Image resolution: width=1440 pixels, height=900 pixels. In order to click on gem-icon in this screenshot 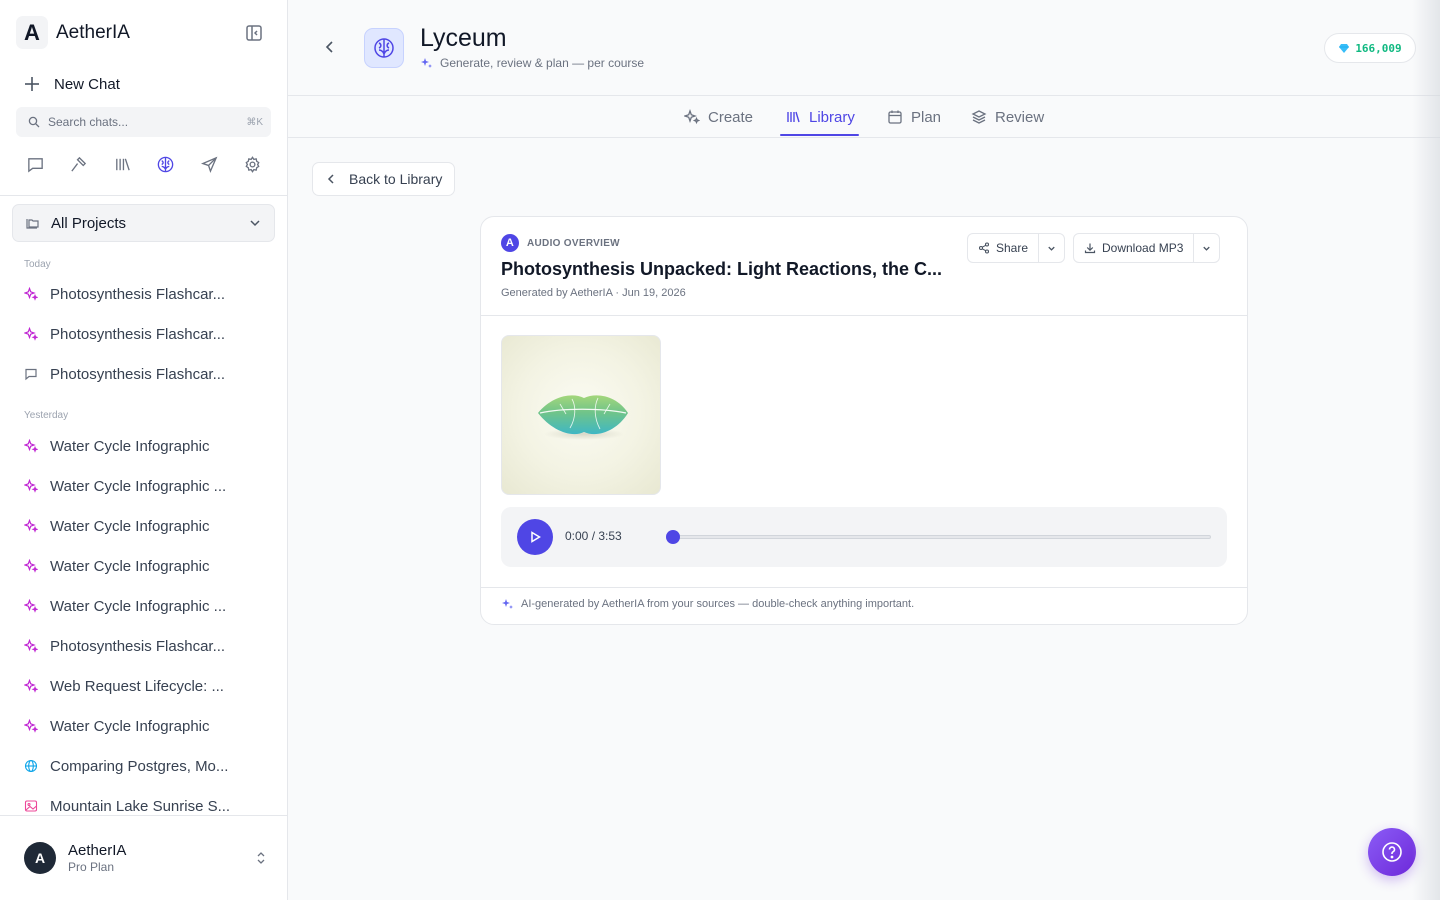, I will do `click(1344, 48)`.